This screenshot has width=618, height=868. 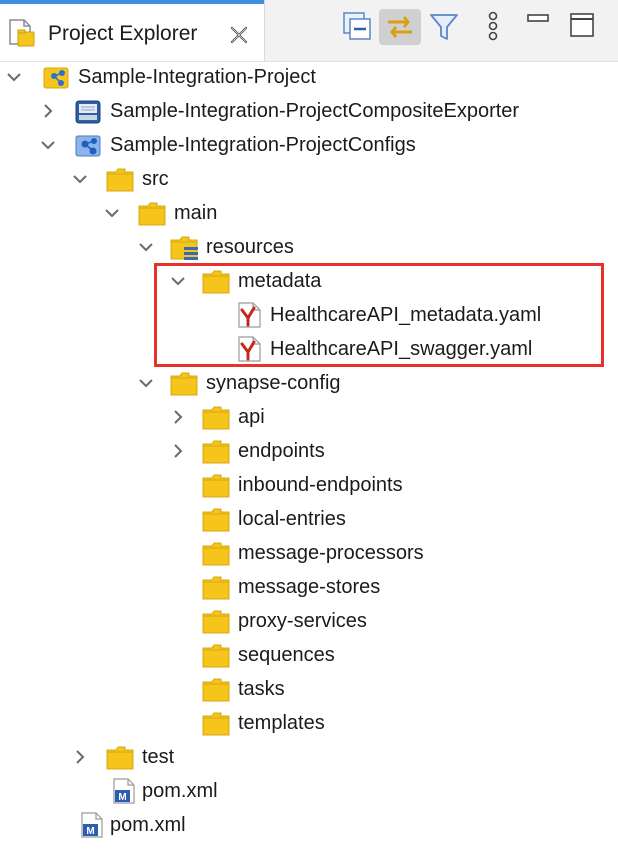 I want to click on tree-item-label: Sample-Integration-Project, so click(x=197, y=77).